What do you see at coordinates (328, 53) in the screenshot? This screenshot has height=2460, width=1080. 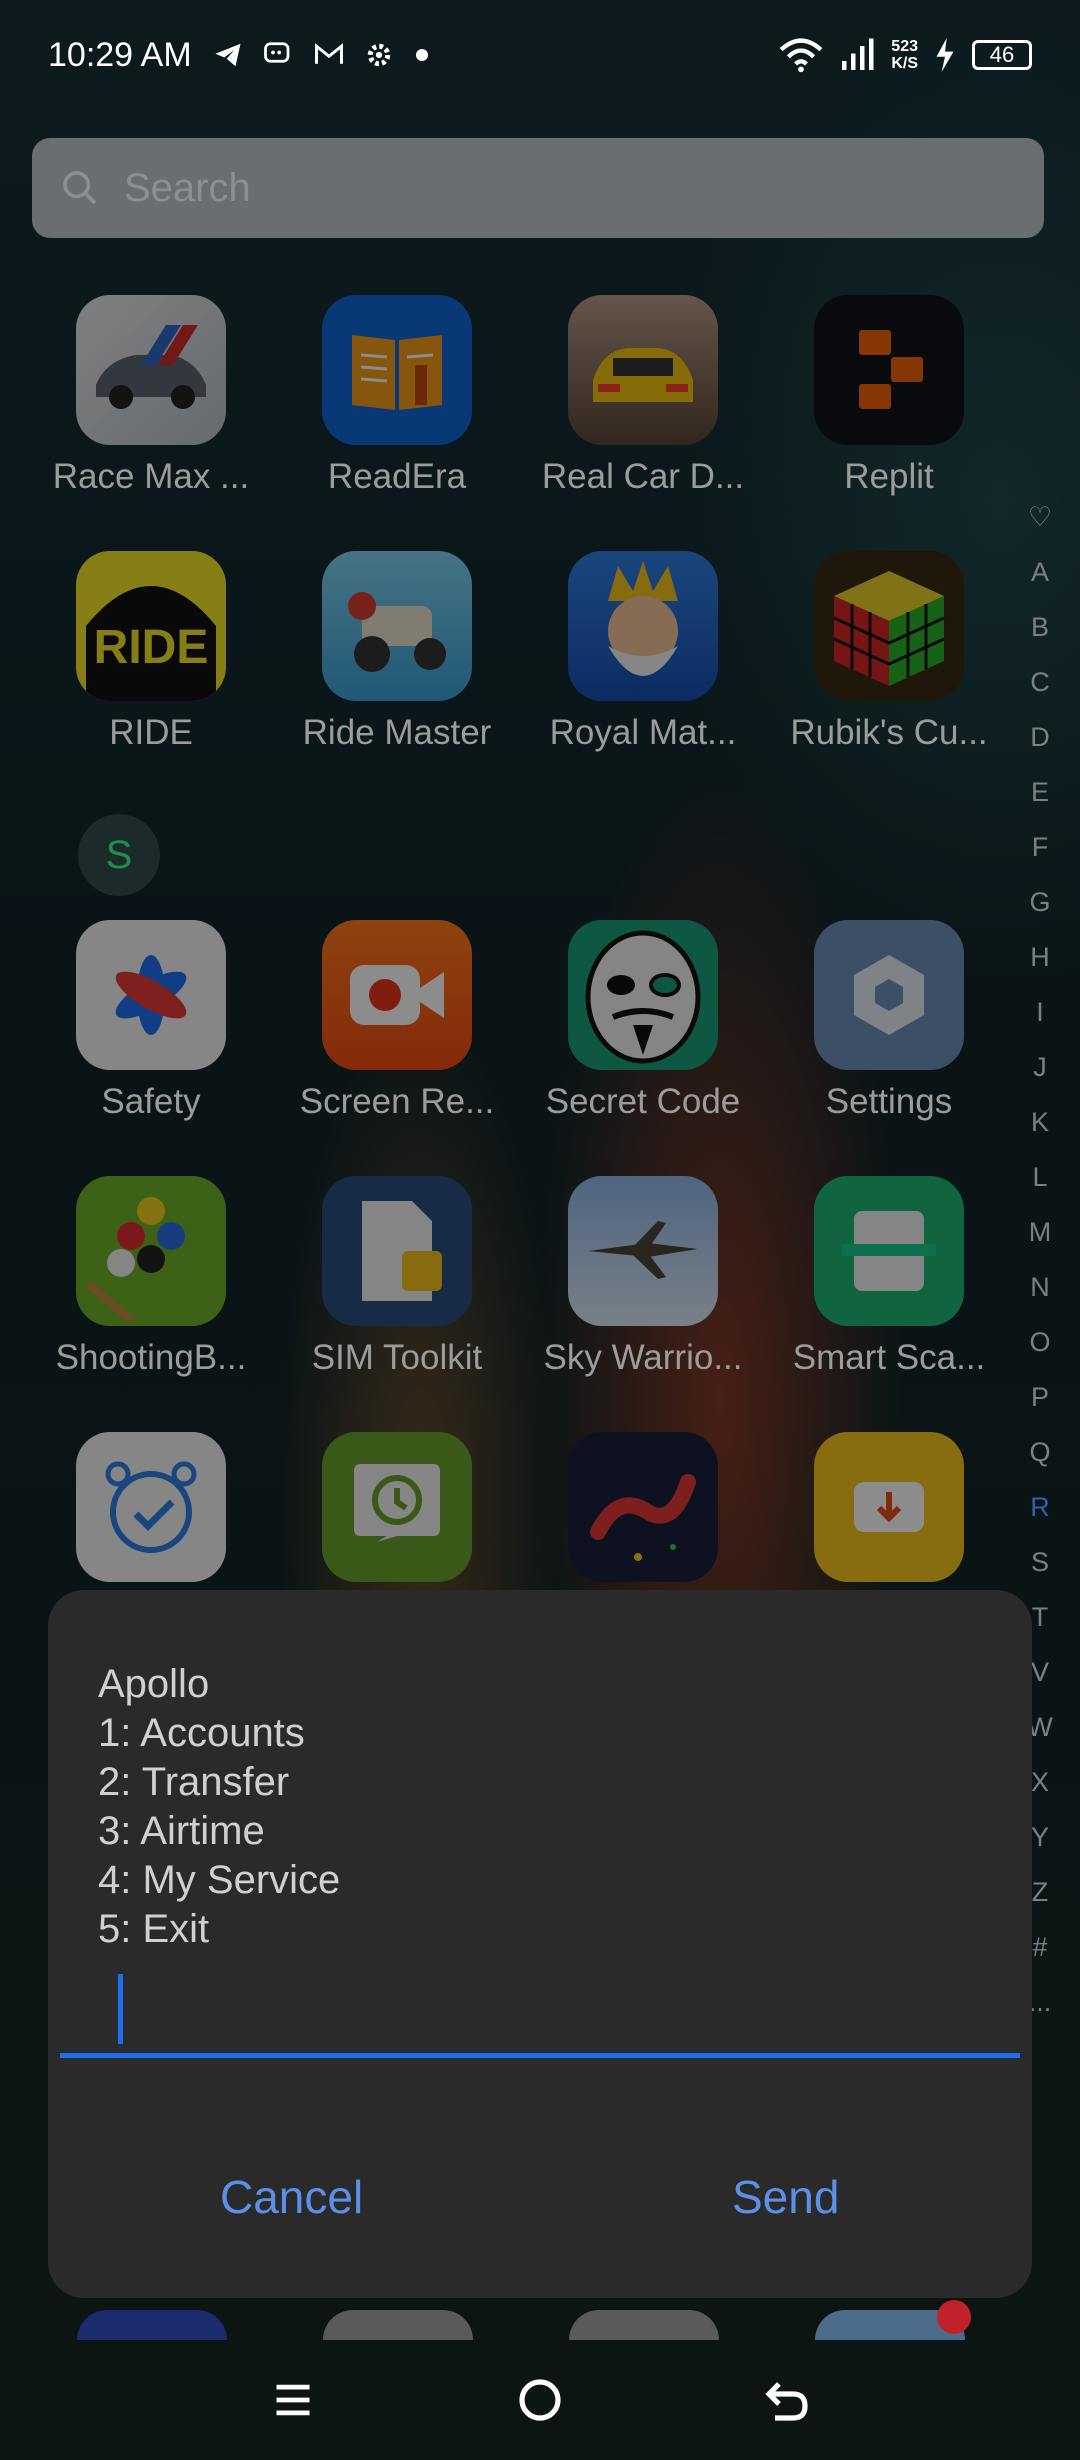 I see `gmail-icon` at bounding box center [328, 53].